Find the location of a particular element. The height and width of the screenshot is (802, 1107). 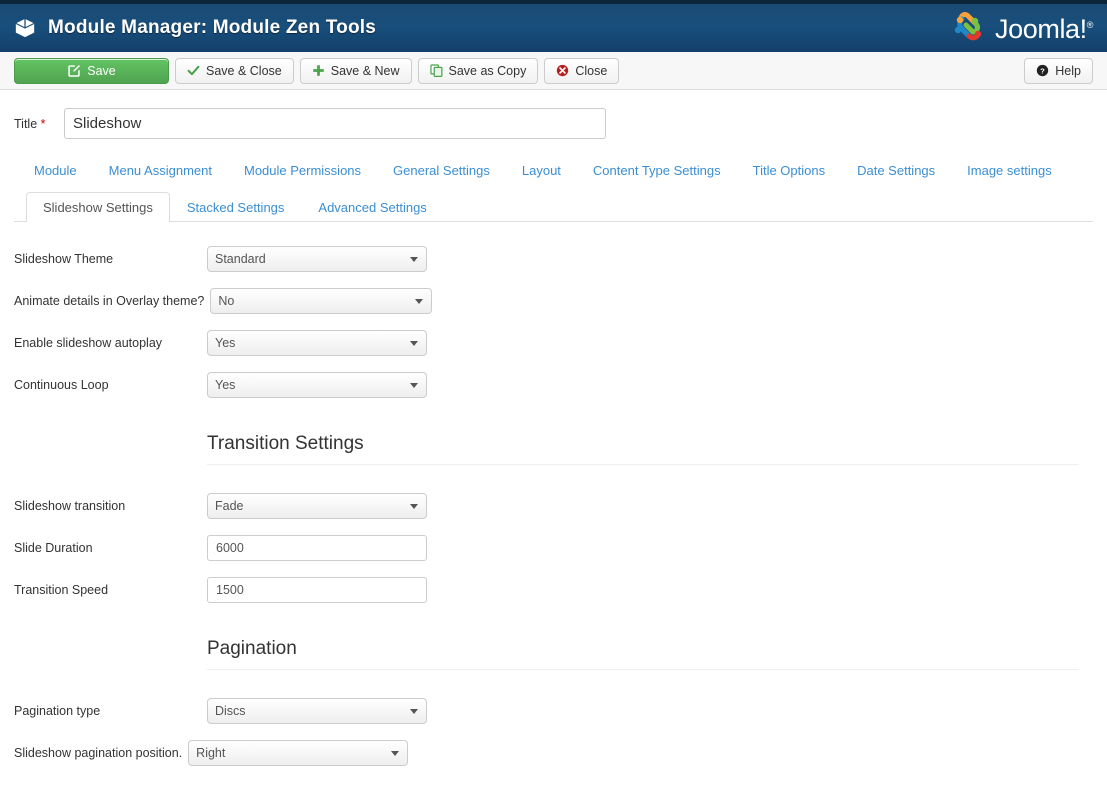

slideshow-transition-select: Fade is located at coordinates (317, 506).